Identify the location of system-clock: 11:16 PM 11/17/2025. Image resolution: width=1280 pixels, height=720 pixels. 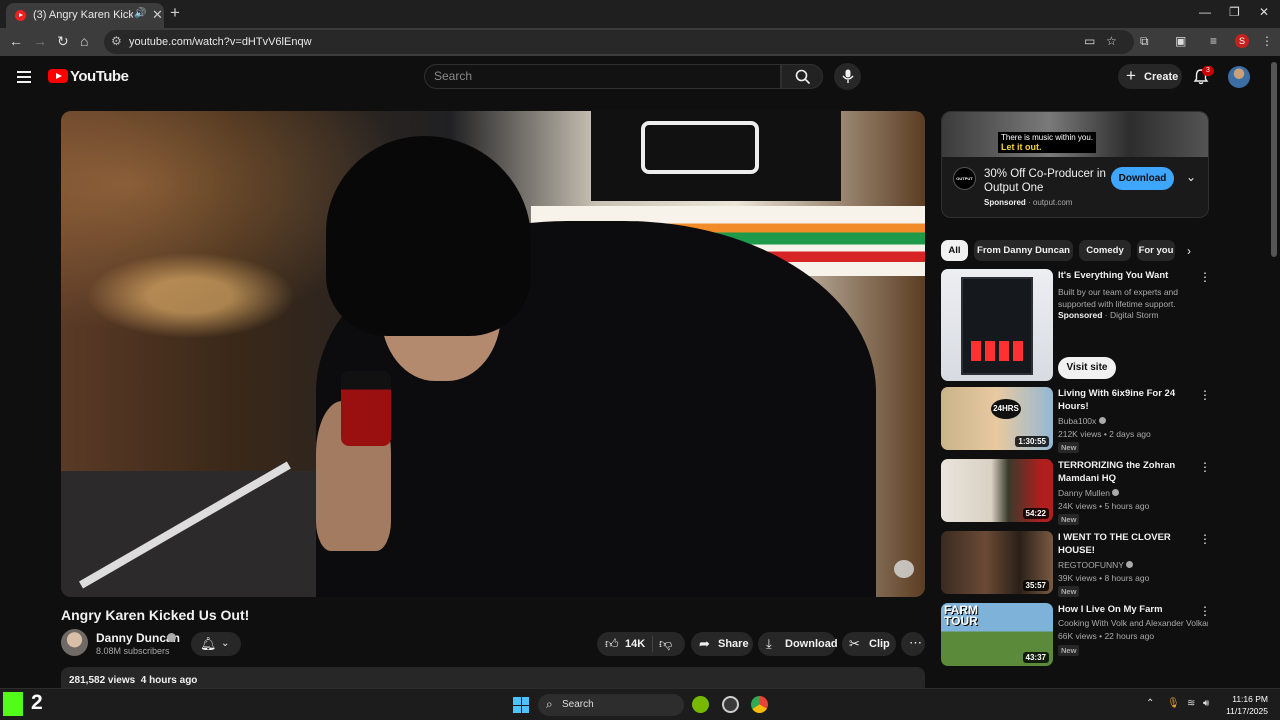
(1246, 705).